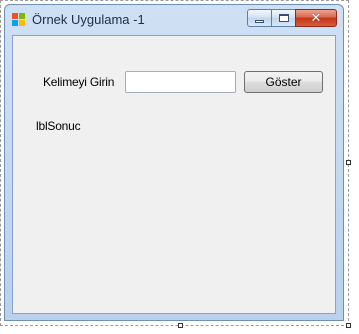 This screenshot has height=334, width=359. What do you see at coordinates (180, 82) in the screenshot?
I see `word-input` at bounding box center [180, 82].